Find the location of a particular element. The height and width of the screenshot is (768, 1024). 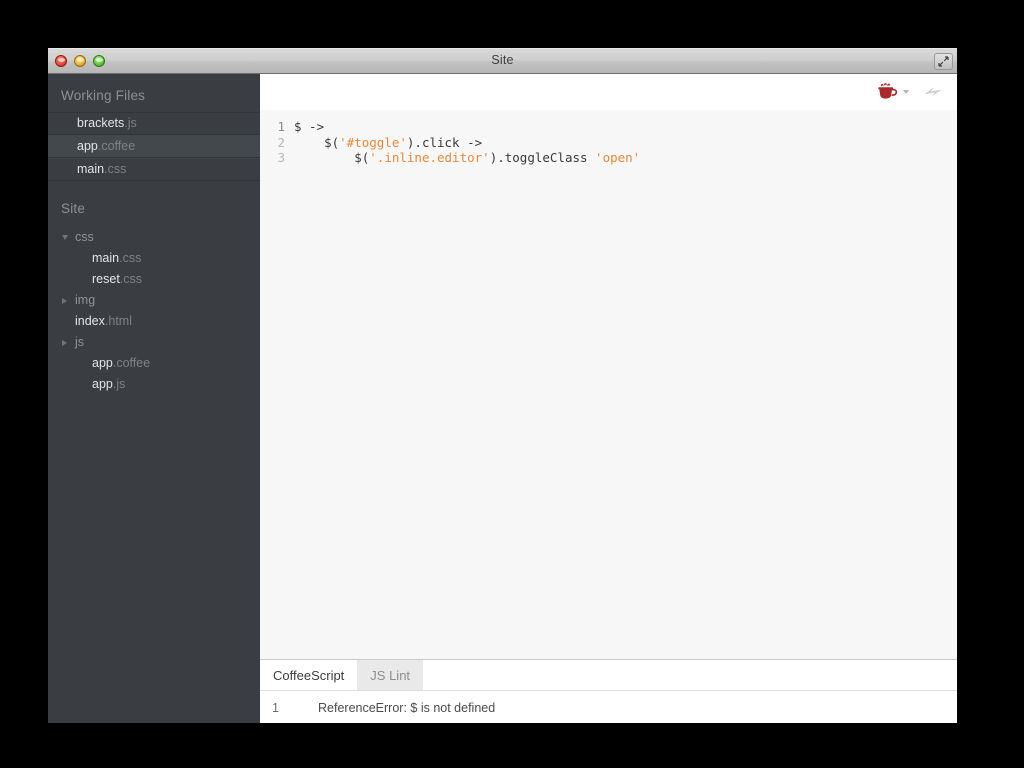

tree-file-row: app.js is located at coordinates (154, 384).